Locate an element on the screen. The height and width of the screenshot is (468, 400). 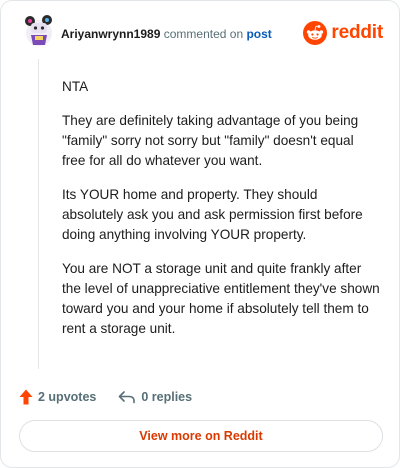
comment-header: Ariyanwrynn1989 commented on post reddit is located at coordinates (201, 34).